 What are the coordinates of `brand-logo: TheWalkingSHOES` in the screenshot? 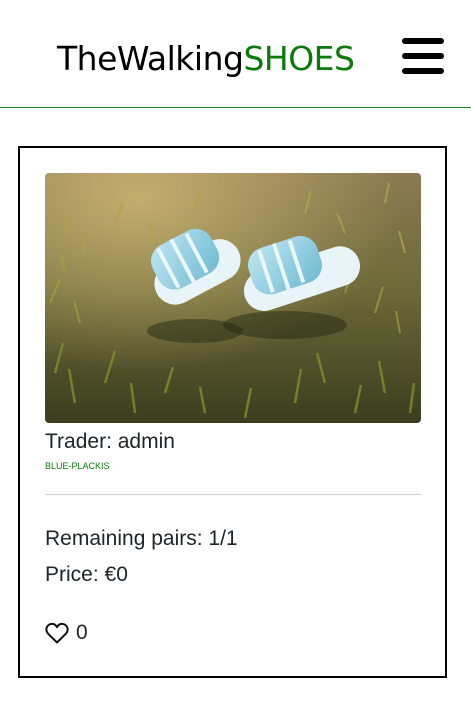 It's located at (206, 59).